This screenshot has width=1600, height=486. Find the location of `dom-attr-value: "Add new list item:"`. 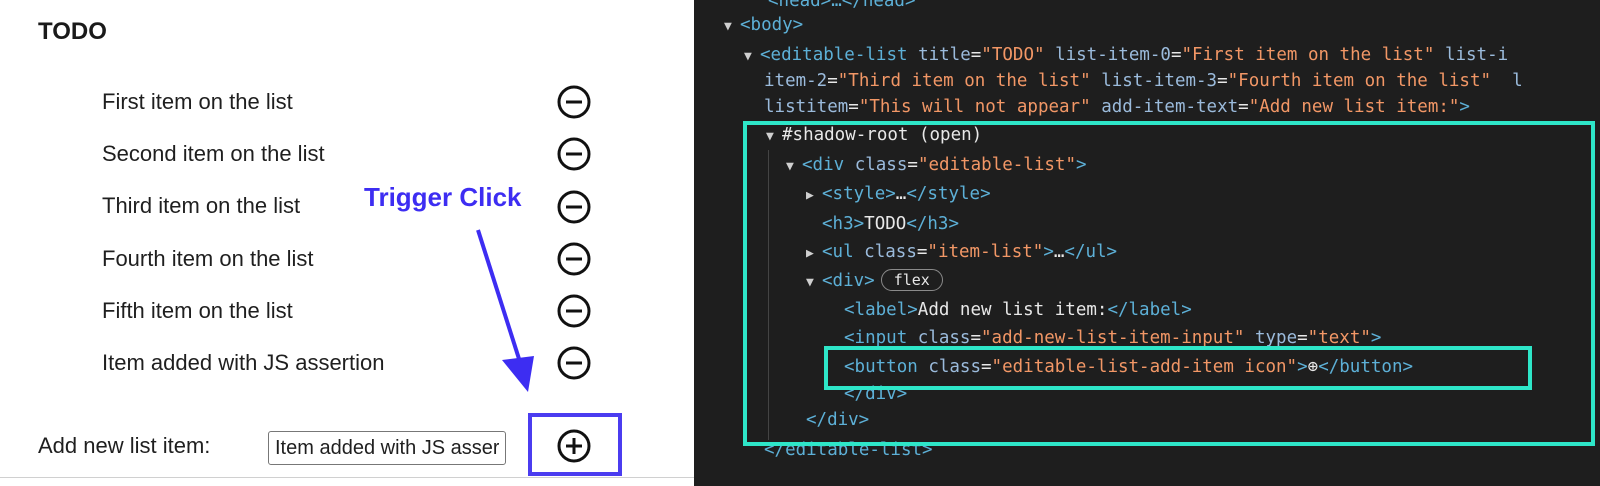

dom-attr-value: "Add new list item:" is located at coordinates (1354, 107).